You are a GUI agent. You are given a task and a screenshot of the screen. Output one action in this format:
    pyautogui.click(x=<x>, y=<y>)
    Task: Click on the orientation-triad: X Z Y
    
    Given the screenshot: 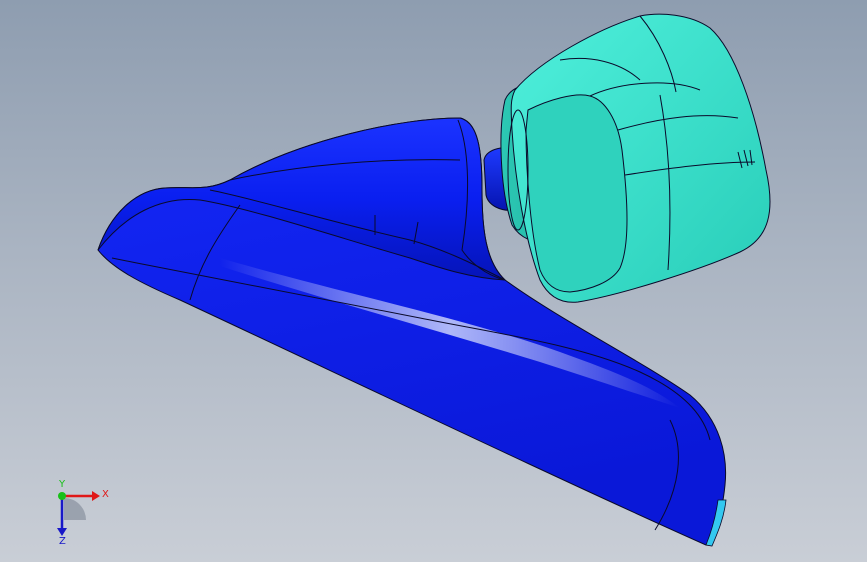 What is the action you would take?
    pyautogui.click(x=83, y=513)
    